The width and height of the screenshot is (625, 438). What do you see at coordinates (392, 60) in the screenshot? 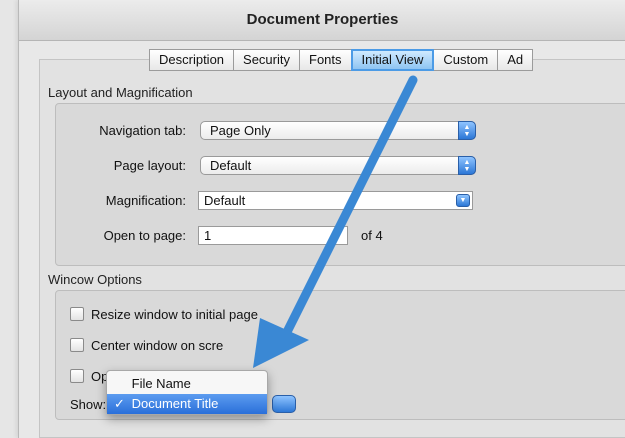
I see `tab-initial-view: Initial View` at bounding box center [392, 60].